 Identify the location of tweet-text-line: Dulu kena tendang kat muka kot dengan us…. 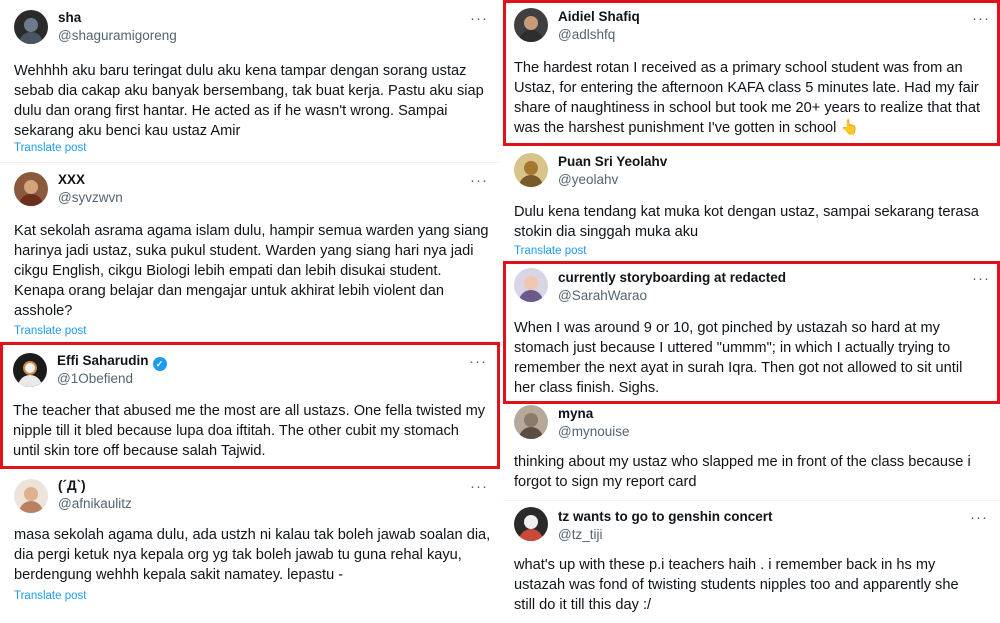
(746, 212).